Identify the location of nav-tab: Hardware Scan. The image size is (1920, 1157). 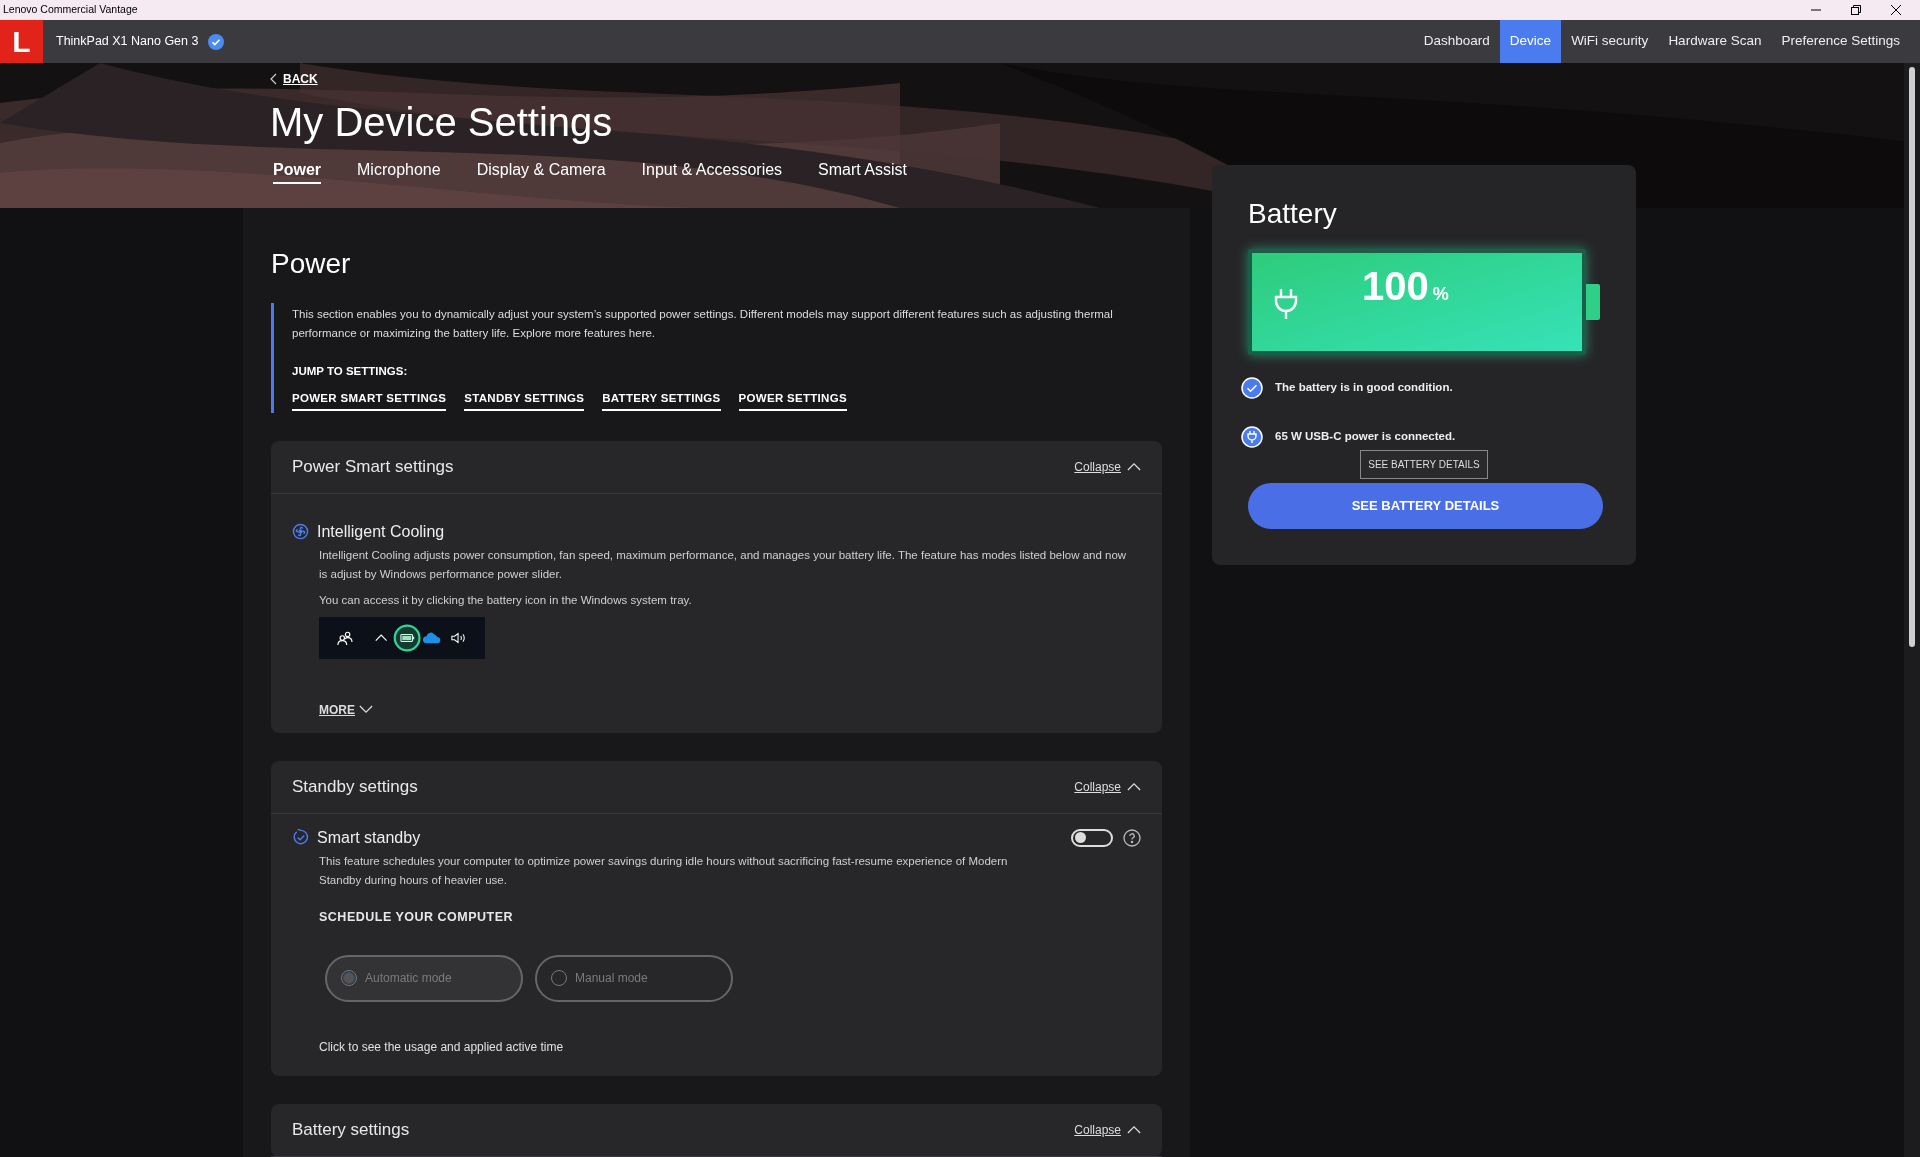
(1715, 41).